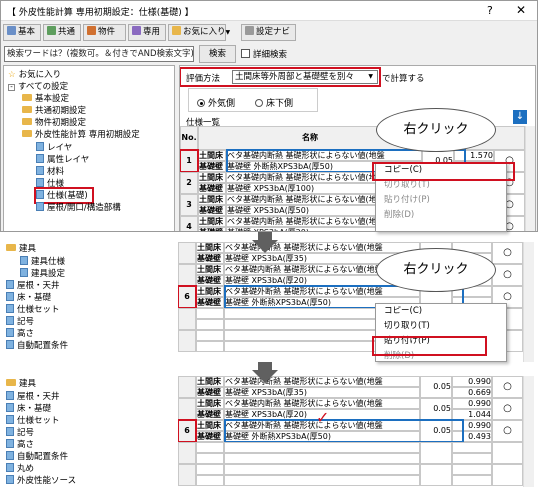 The width and height of the screenshot is (538, 487). I want to click on tab-dedicated: 専用, so click(147, 32).